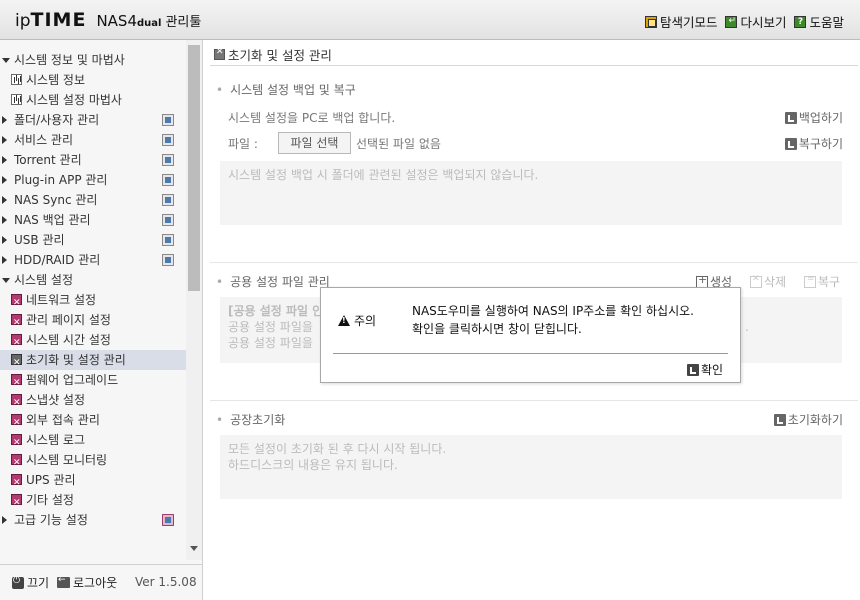 This screenshot has height=600, width=860. Describe the element at coordinates (69, 60) in the screenshot. I see `sidebar-item-label: 시스템 정보 및 마법사` at that location.